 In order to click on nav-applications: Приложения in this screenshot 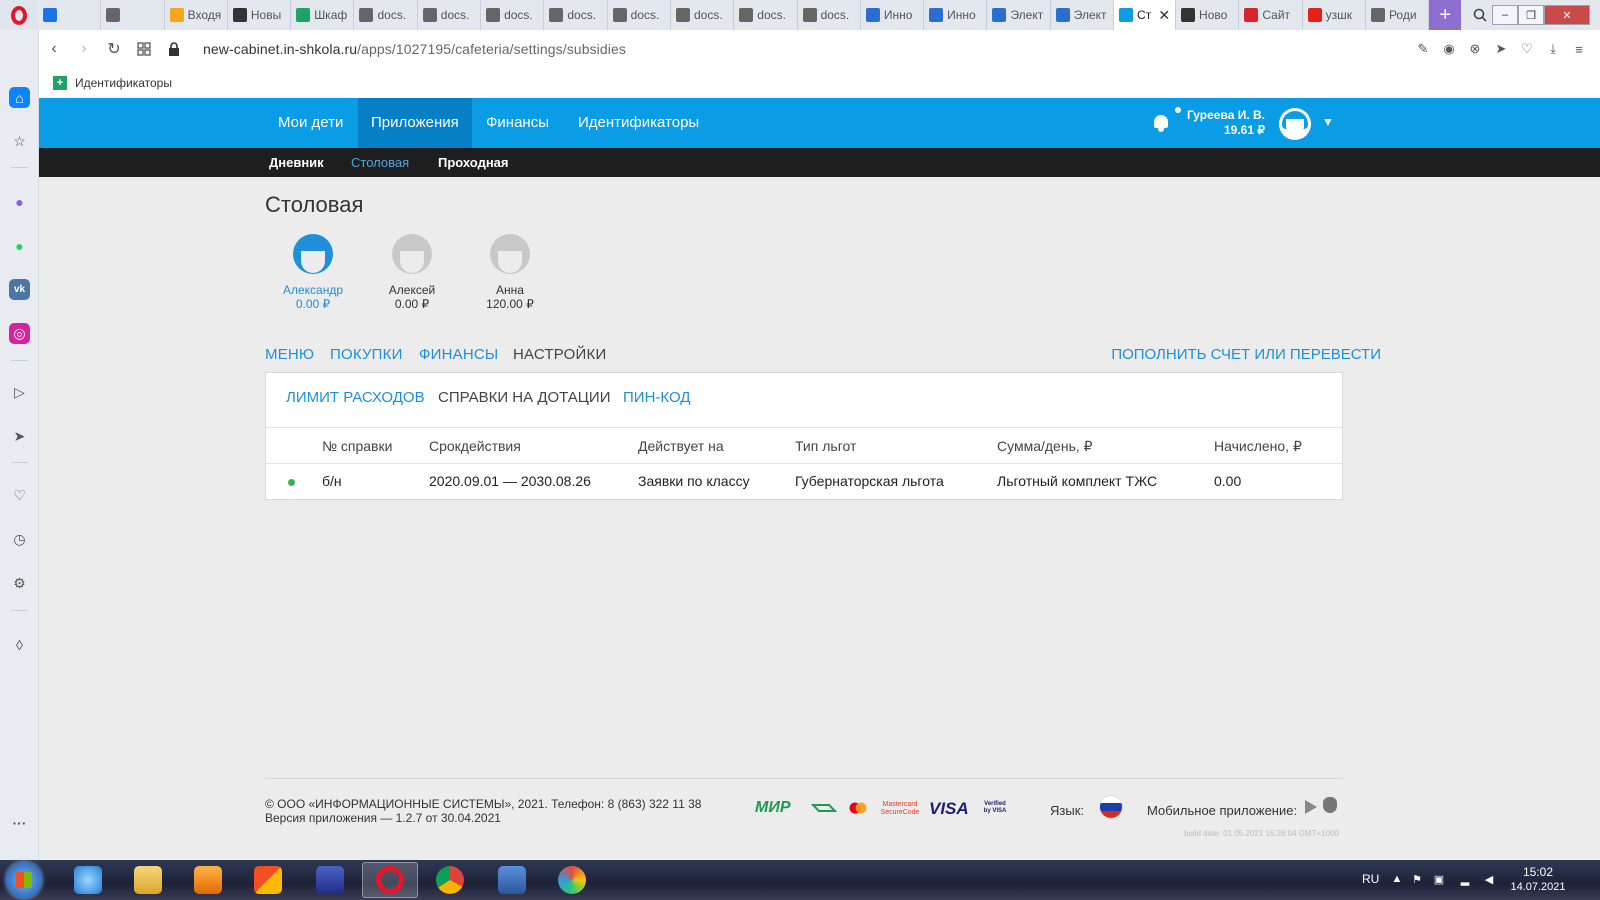, I will do `click(415, 123)`.